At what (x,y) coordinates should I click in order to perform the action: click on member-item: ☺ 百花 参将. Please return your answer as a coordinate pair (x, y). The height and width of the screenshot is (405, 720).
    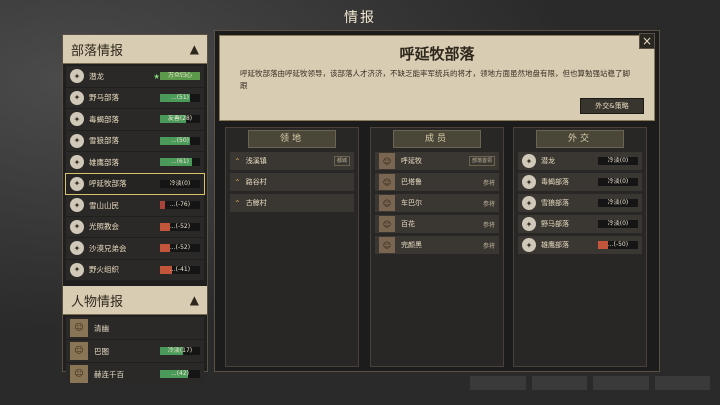
    Looking at the image, I should click on (437, 224).